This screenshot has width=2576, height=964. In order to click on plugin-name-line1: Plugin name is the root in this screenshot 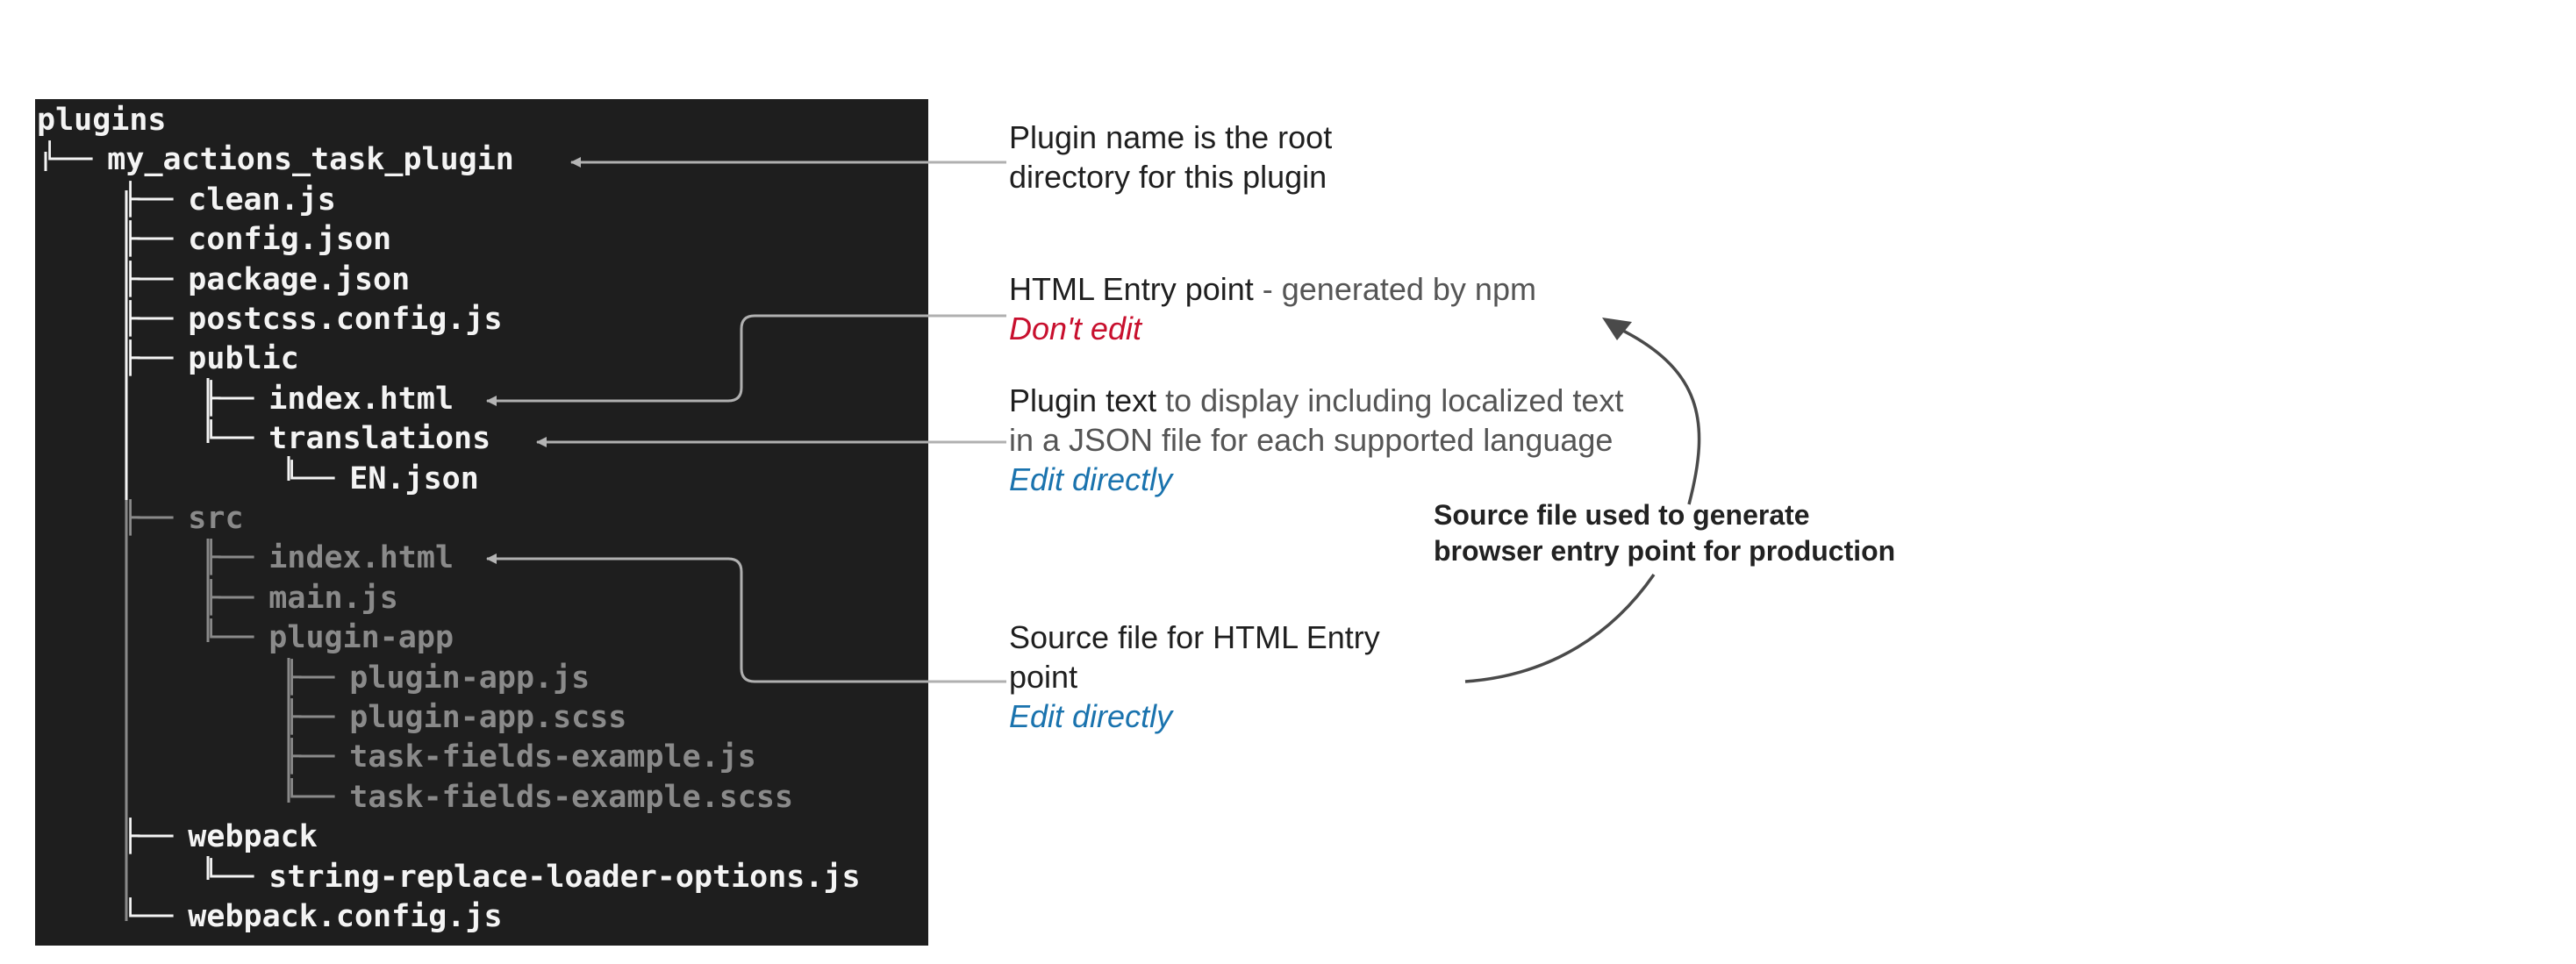, I will do `click(1171, 137)`.